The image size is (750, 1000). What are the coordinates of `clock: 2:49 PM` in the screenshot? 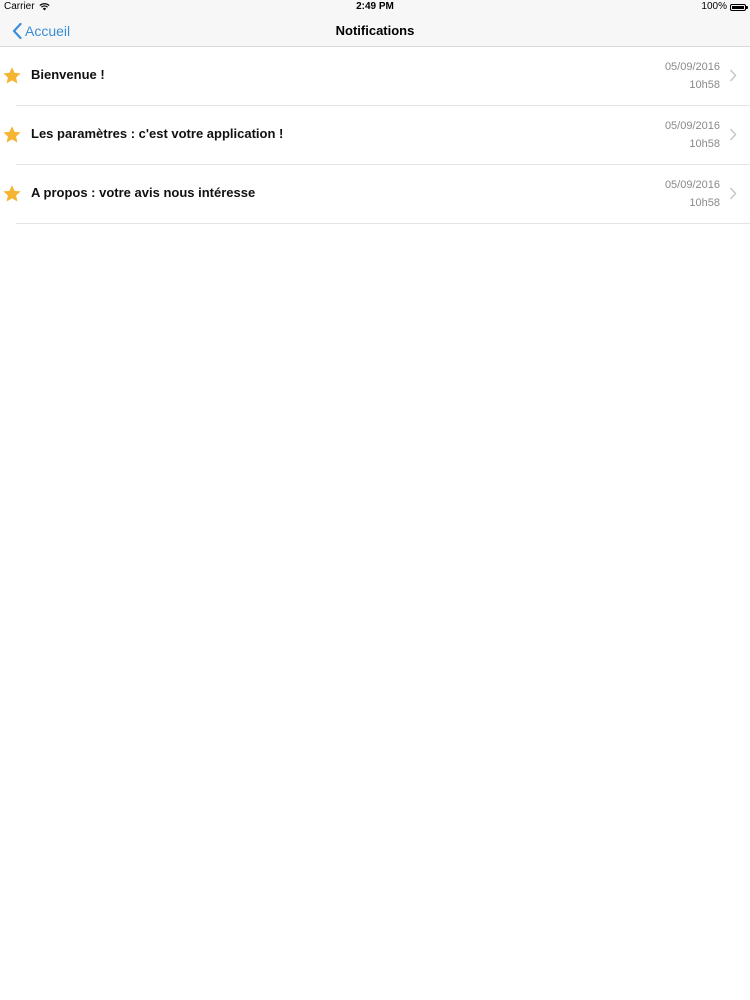 It's located at (375, 6).